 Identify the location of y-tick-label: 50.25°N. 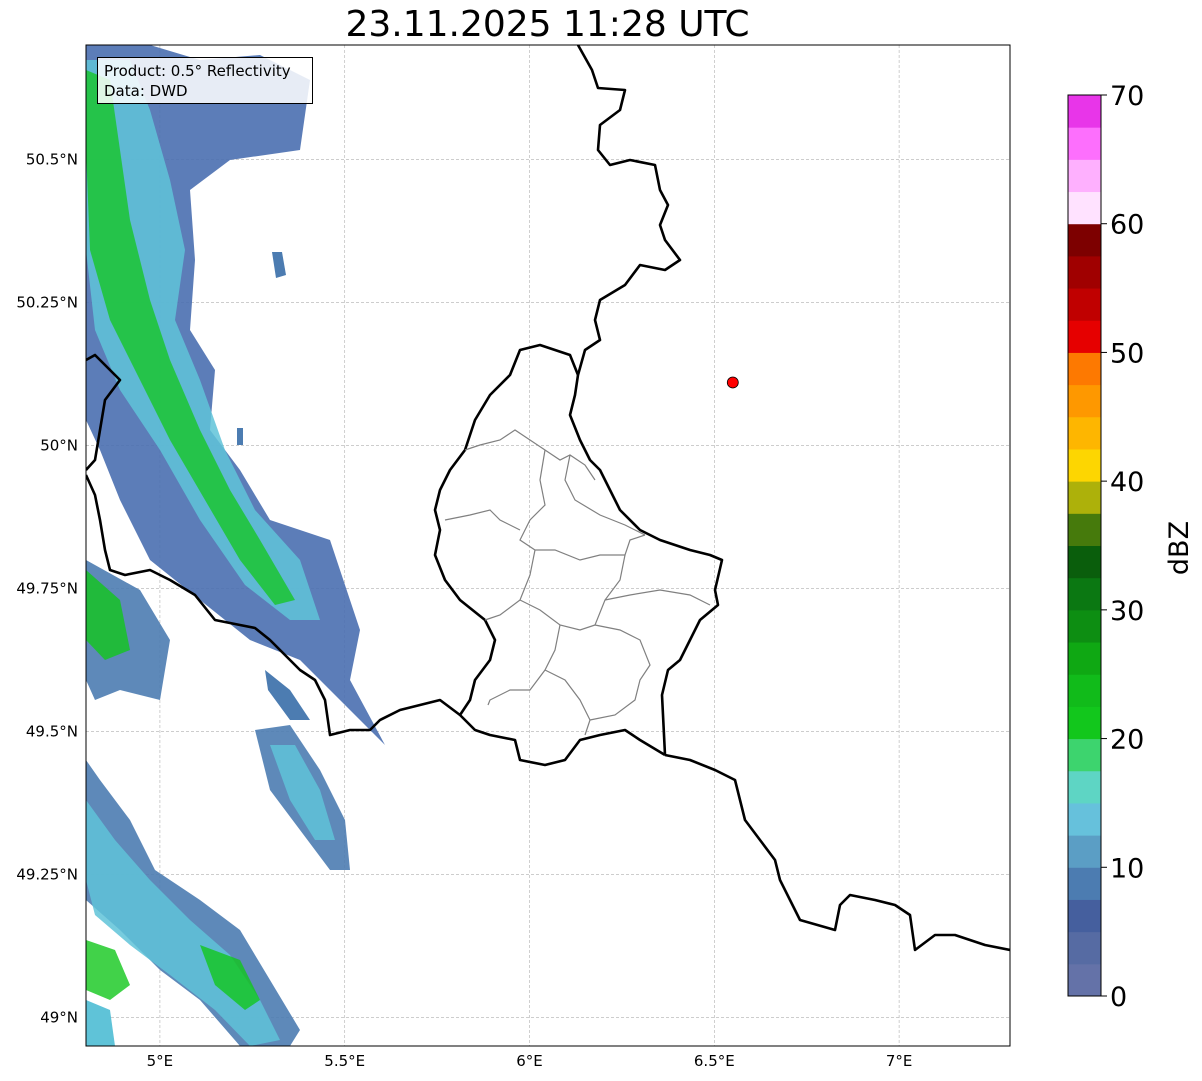
(47, 302).